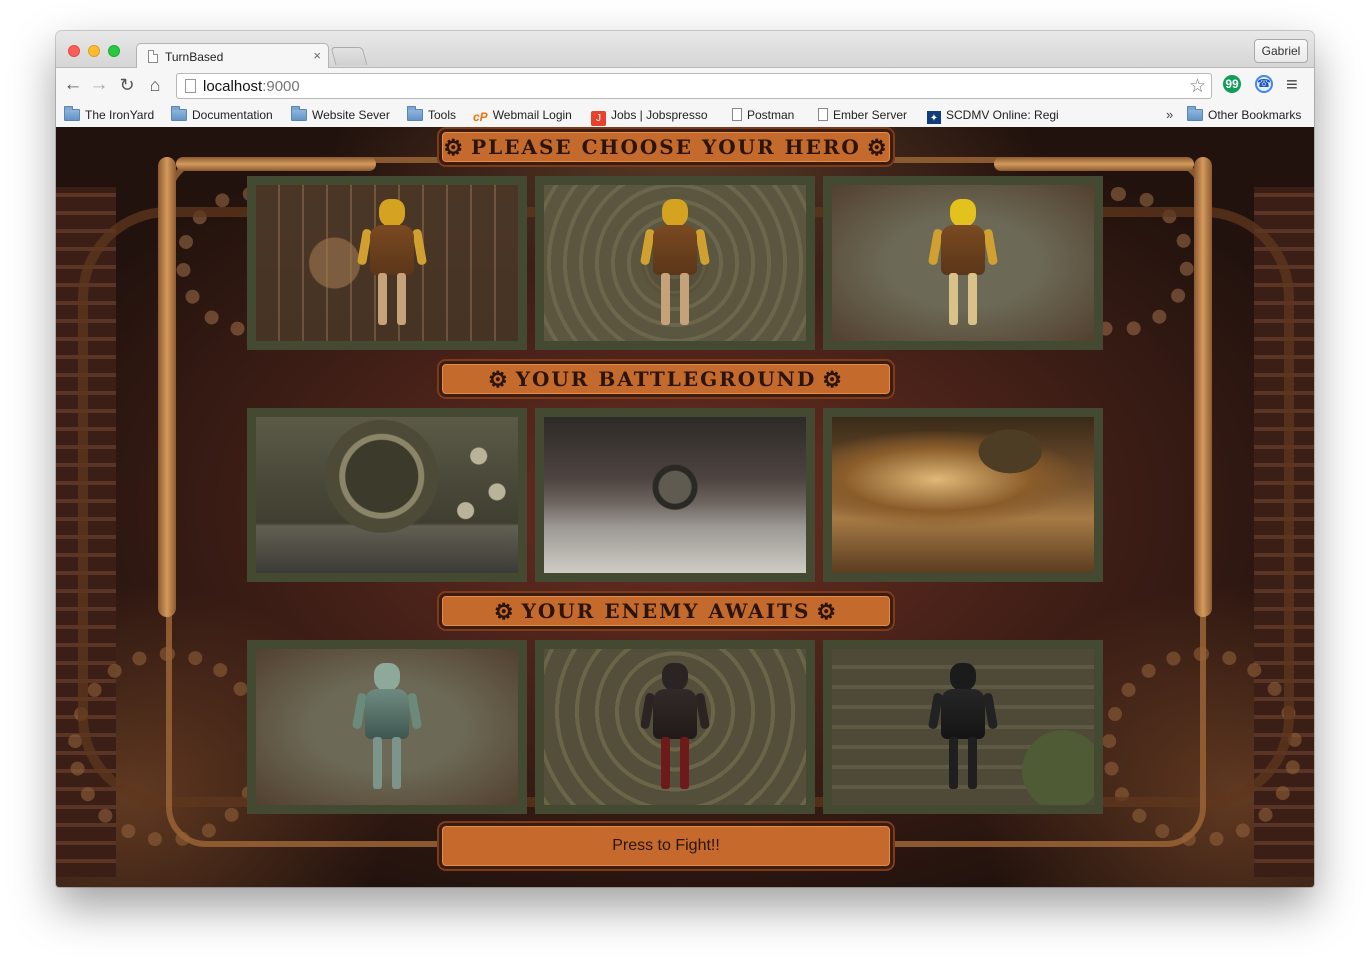 The image size is (1370, 968). Describe the element at coordinates (232, 115) in the screenshot. I see `bookmark-label: Documentation` at that location.